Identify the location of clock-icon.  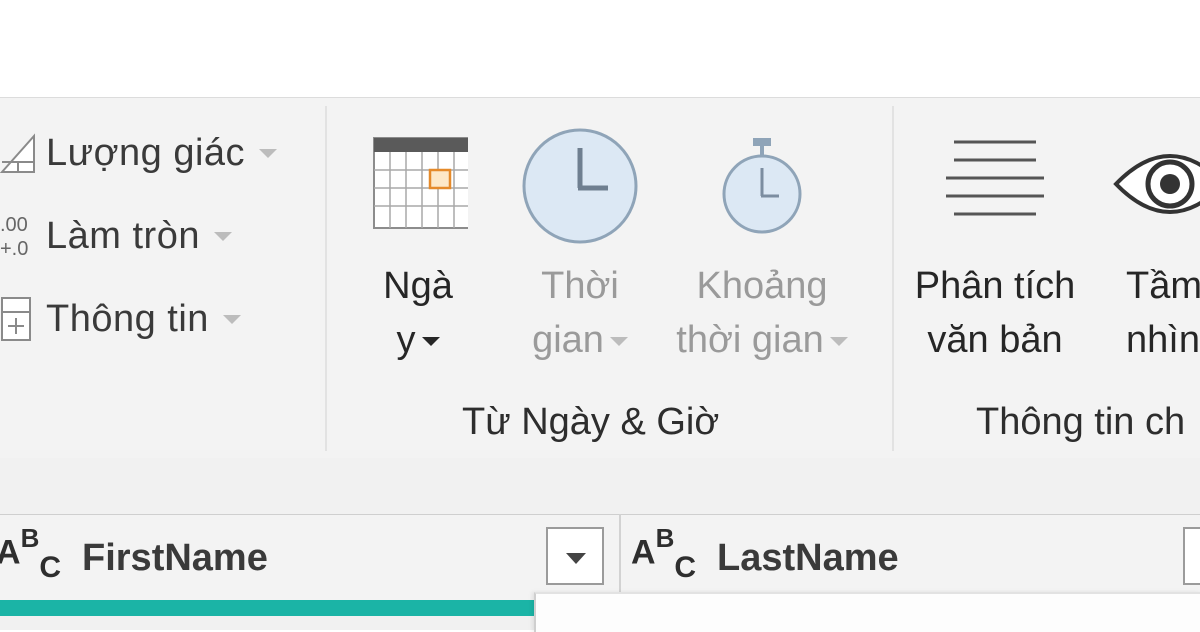
(580, 185).